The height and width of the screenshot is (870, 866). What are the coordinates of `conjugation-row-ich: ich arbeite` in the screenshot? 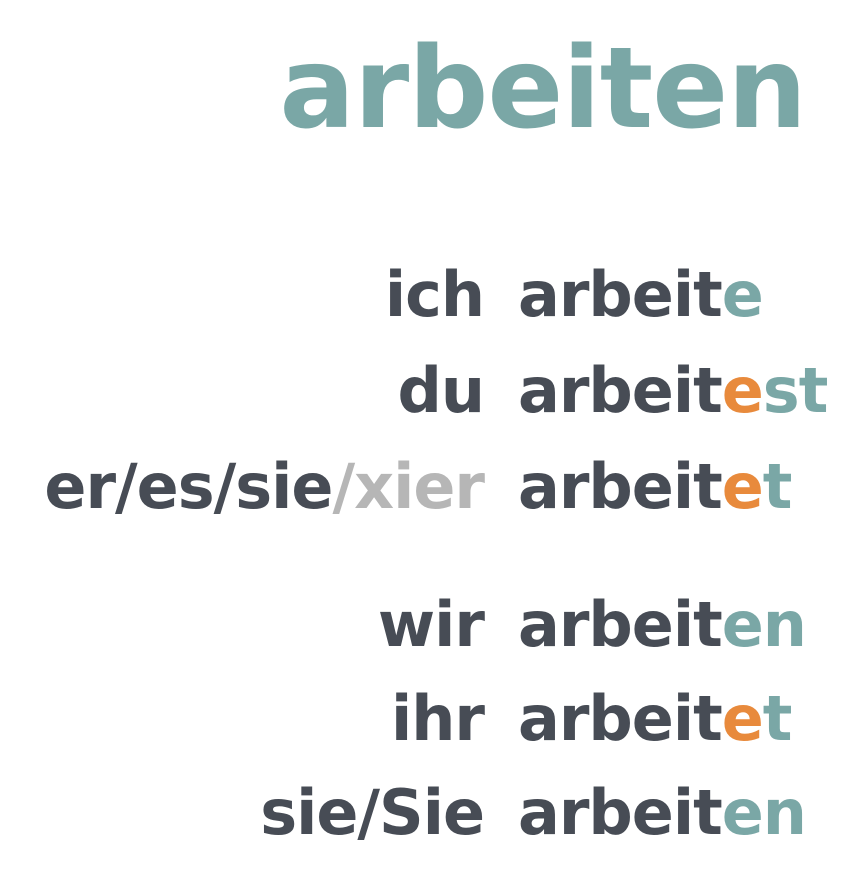 It's located at (433, 295).